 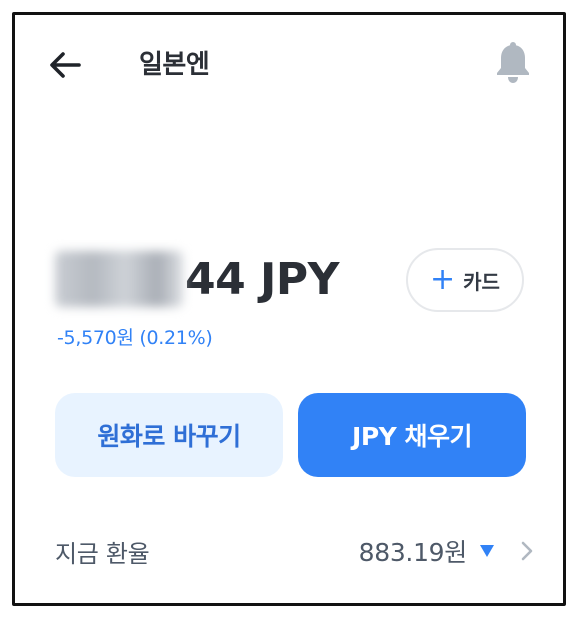 I want to click on add-card-button: + 카드, so click(x=465, y=280).